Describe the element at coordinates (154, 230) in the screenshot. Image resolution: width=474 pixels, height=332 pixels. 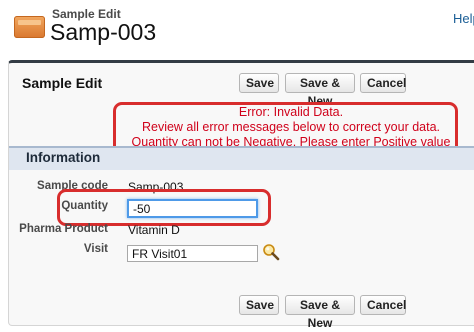
I see `pharma-product-value: Vitamin D` at that location.